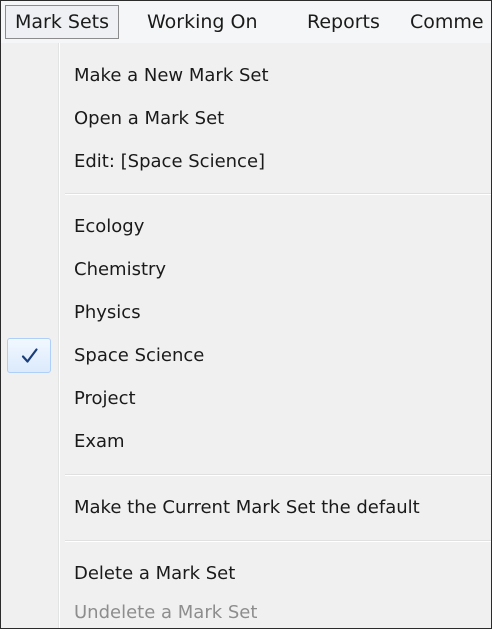  Describe the element at coordinates (246, 398) in the screenshot. I see `menu-item-project: Project` at that location.